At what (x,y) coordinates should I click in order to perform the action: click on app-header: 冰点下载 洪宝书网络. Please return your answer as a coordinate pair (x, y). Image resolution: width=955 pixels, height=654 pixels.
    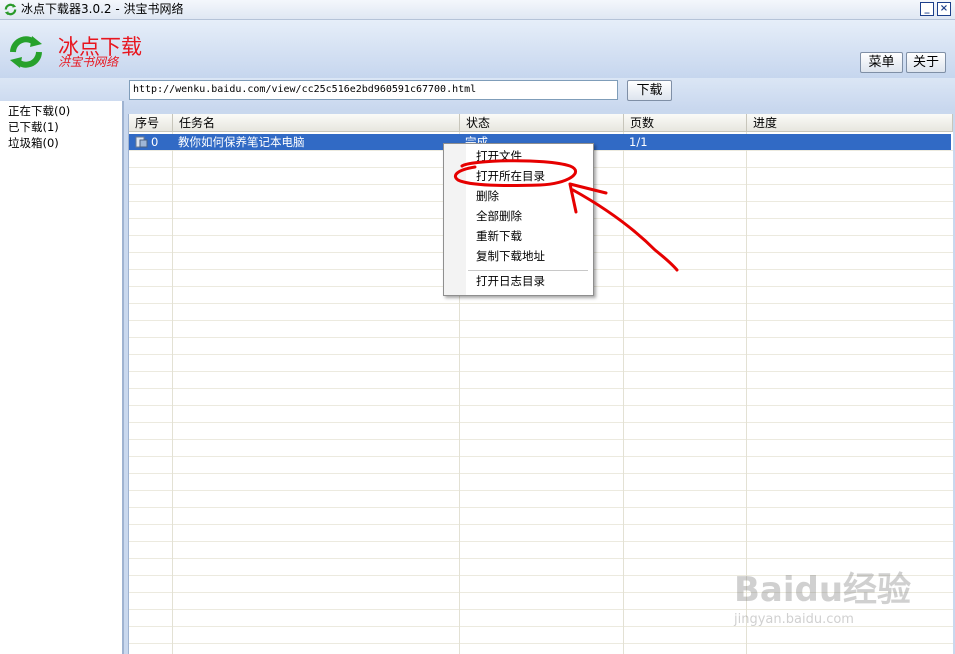
    Looking at the image, I should click on (477, 49).